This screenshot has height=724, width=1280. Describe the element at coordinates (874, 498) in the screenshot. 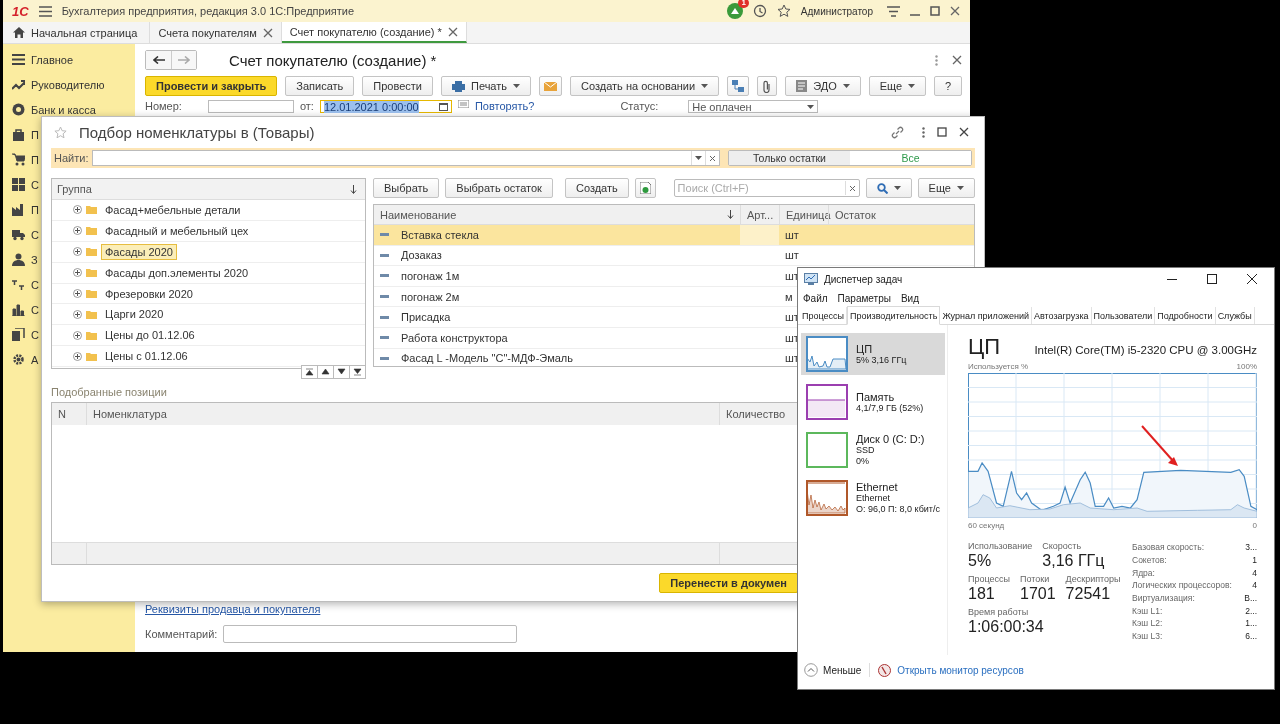

I see `resource-detail: Ethernet` at that location.